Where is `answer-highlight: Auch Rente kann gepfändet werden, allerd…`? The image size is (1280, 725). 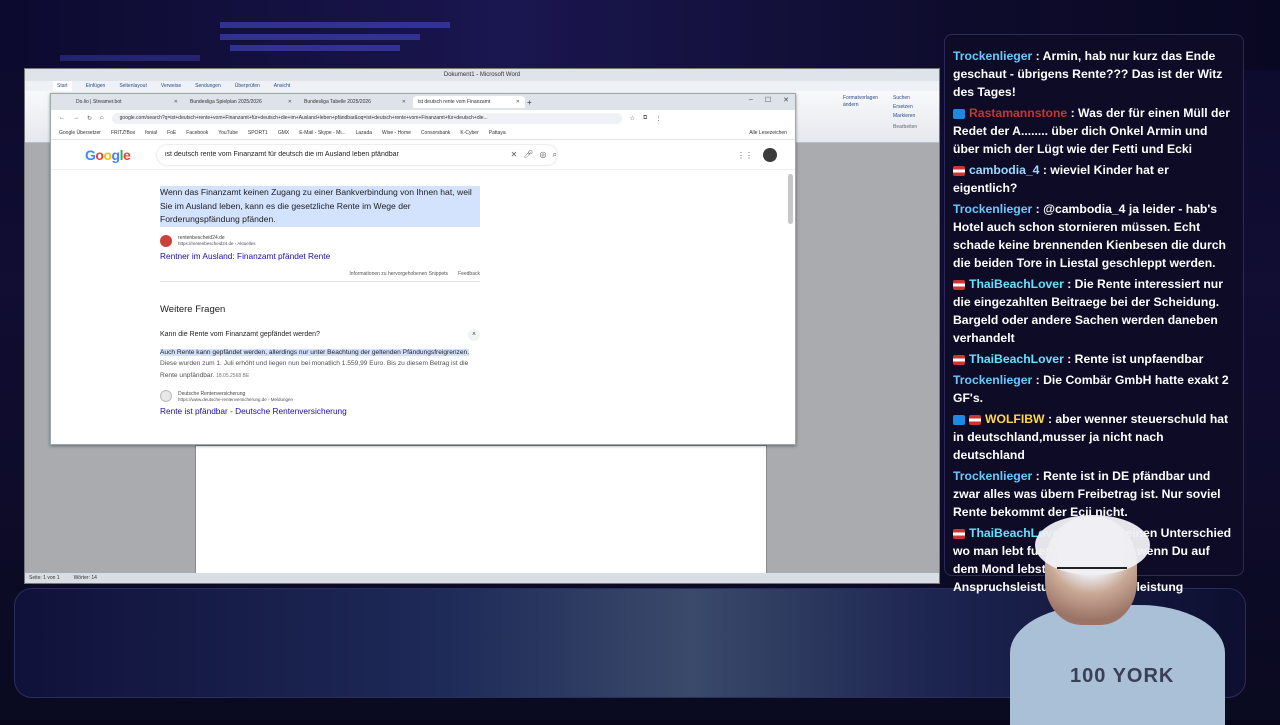
answer-highlight: Auch Rente kann gepfändet werden, allerd… is located at coordinates (315, 352).